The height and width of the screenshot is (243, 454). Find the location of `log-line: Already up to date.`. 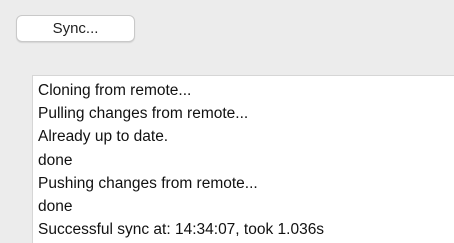

log-line: Already up to date. is located at coordinates (103, 137).